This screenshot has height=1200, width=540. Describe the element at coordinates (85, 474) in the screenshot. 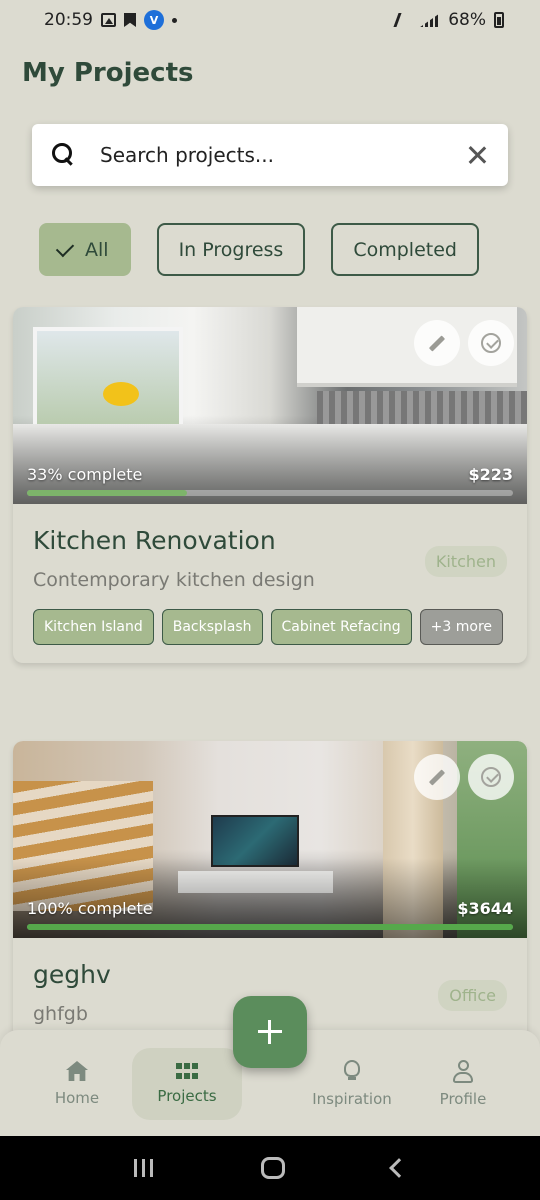

I see `progress-text: 33% complete` at that location.